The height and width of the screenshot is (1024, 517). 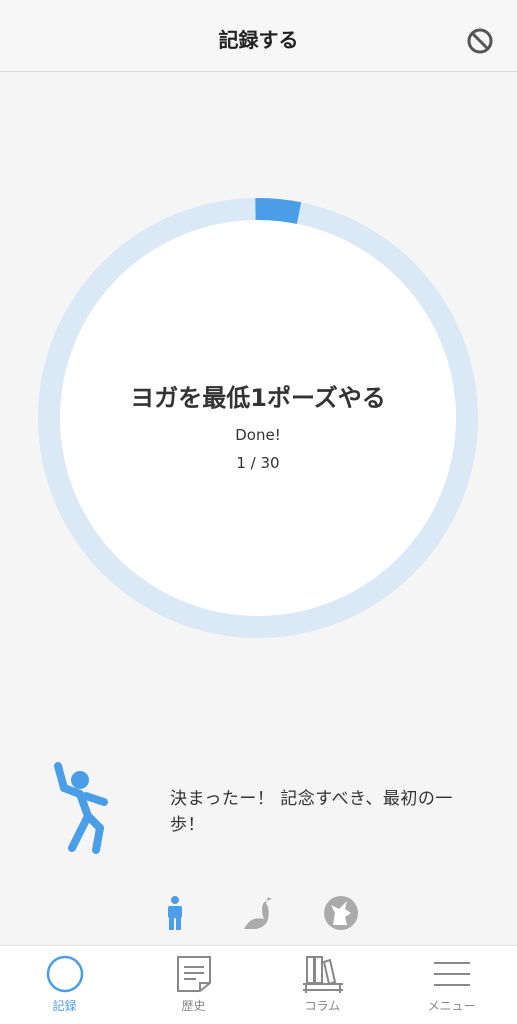 I want to click on tab-history: 歴史, so click(x=193, y=985).